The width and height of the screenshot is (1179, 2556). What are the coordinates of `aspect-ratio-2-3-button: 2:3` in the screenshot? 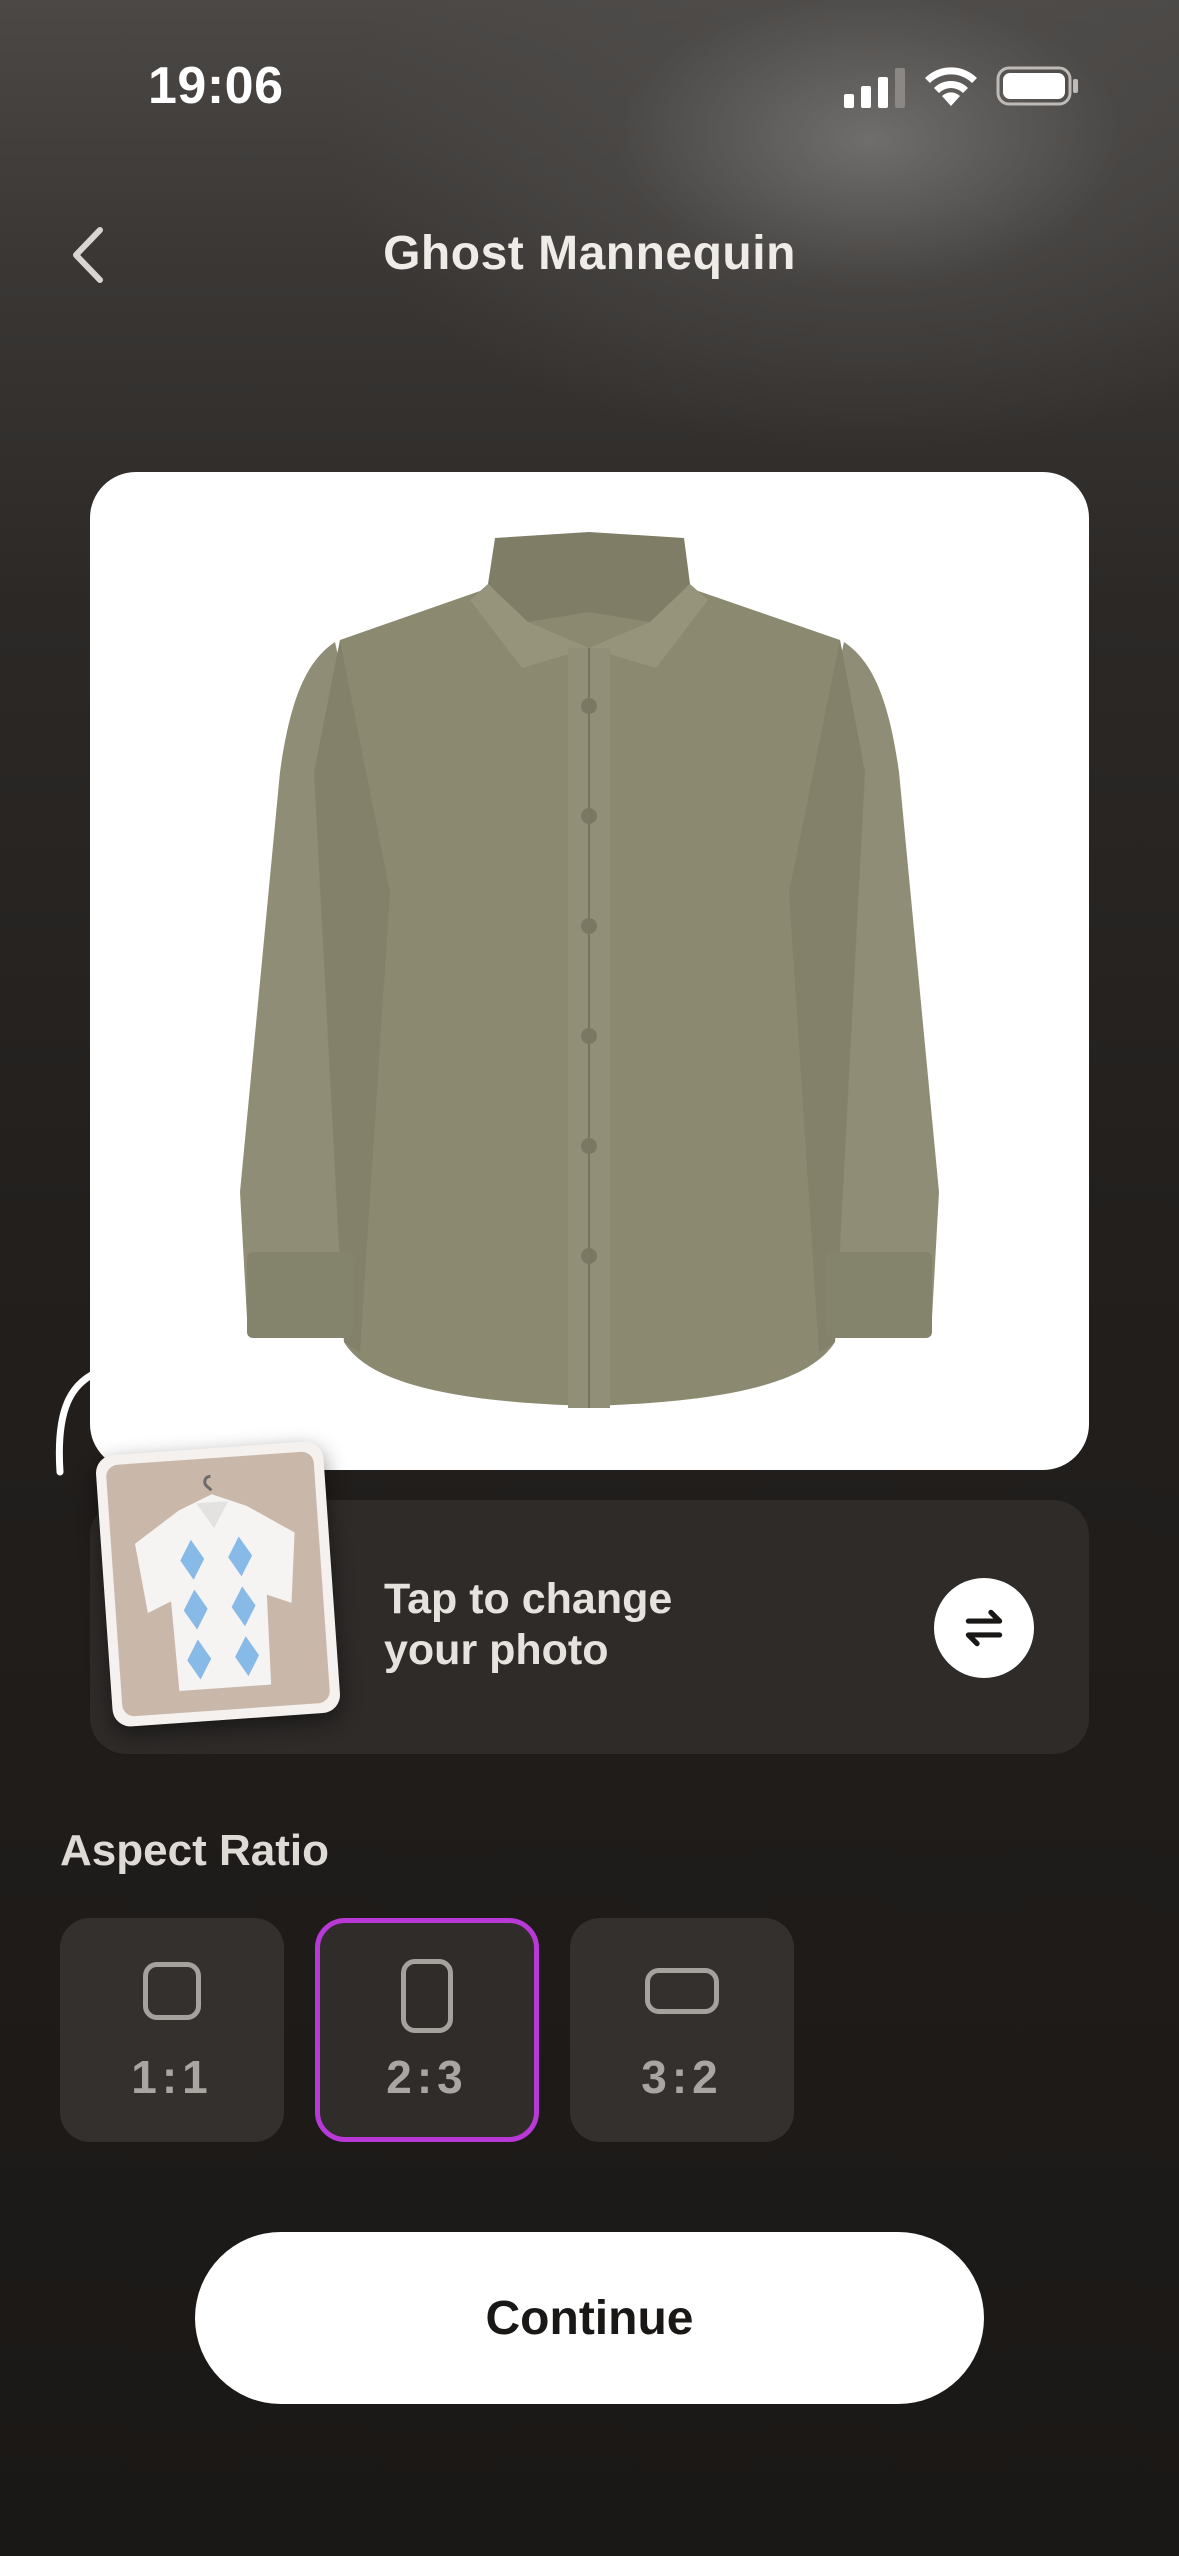 It's located at (427, 2030).